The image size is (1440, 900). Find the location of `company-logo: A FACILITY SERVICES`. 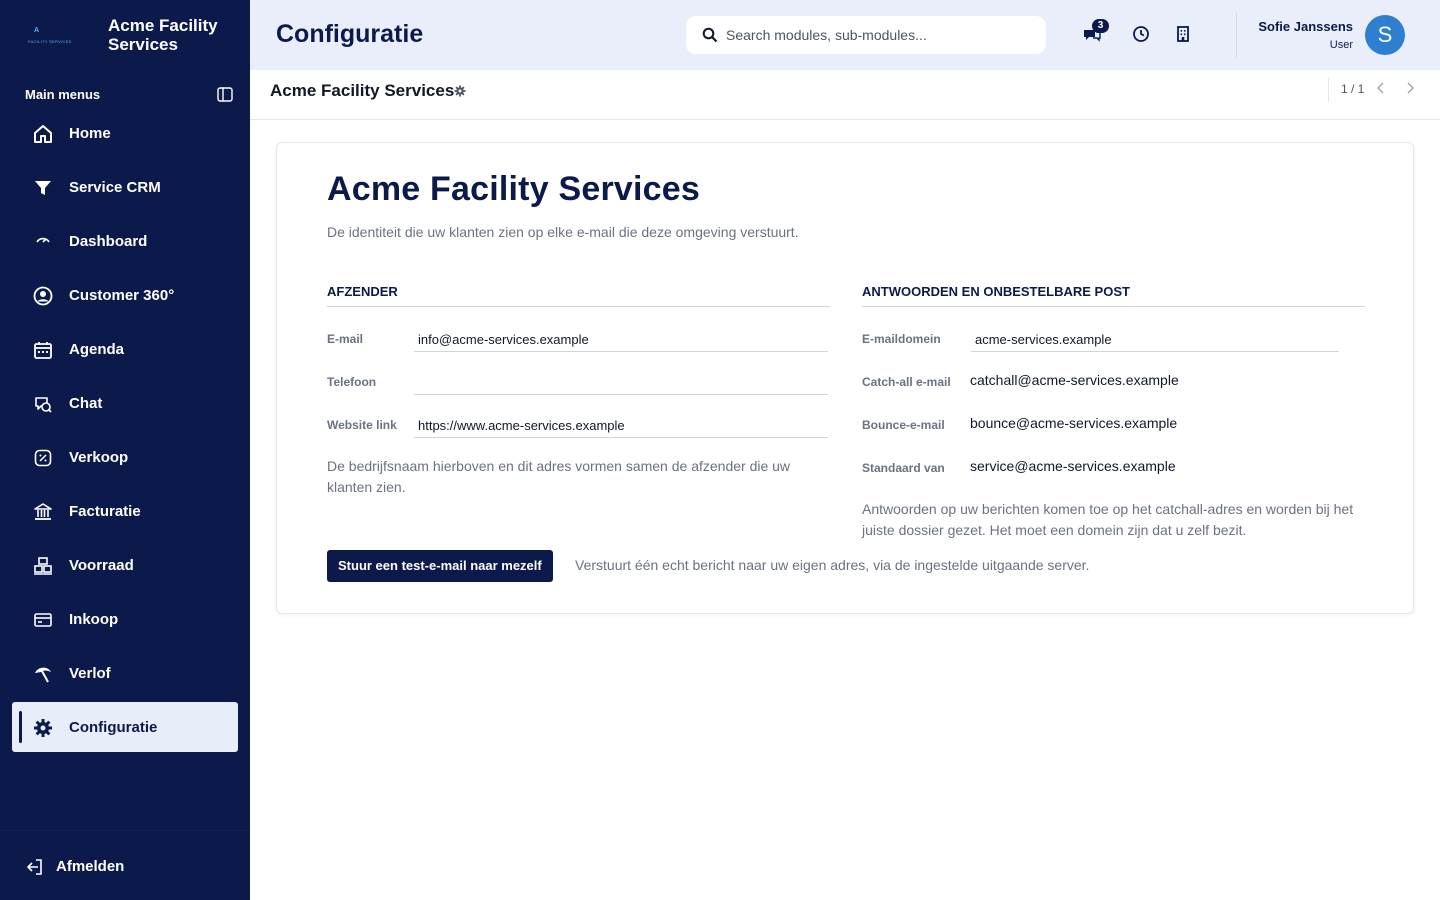

company-logo: A FACILITY SERVICES is located at coordinates (50, 35).